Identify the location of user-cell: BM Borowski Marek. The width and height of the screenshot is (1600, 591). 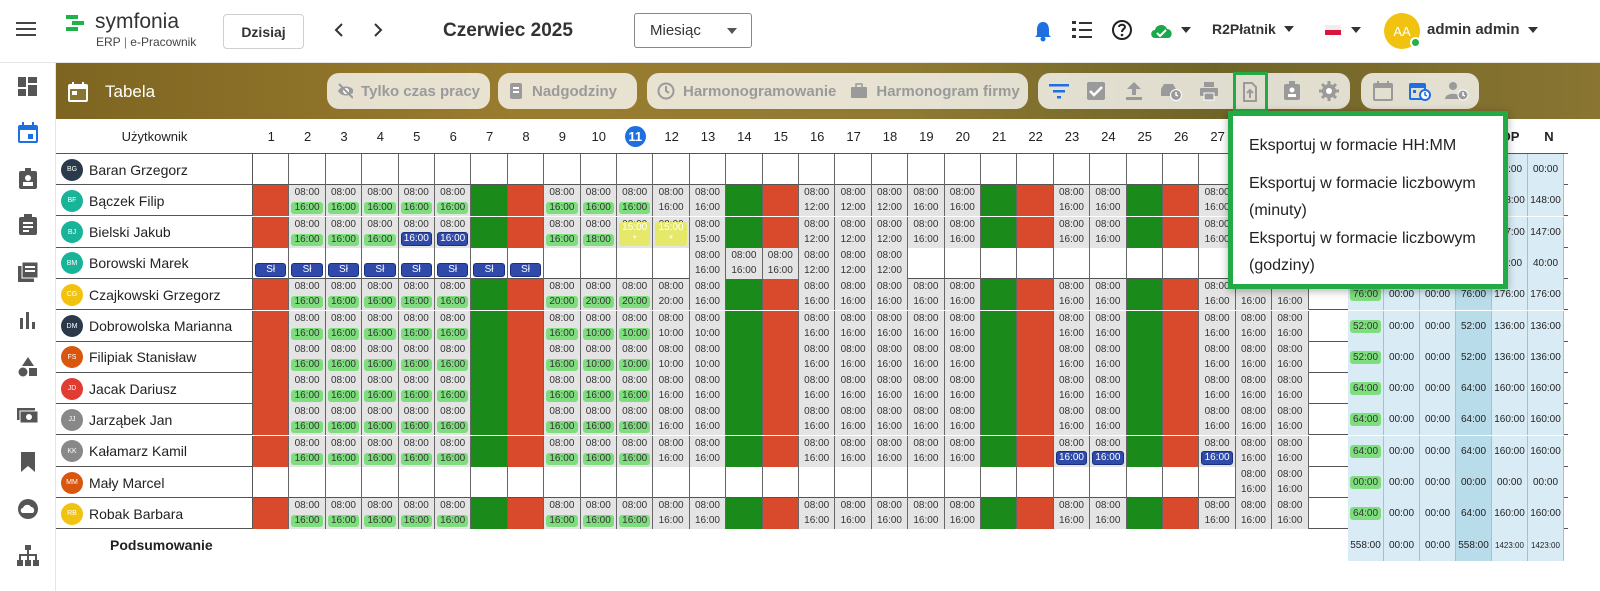
(154, 263).